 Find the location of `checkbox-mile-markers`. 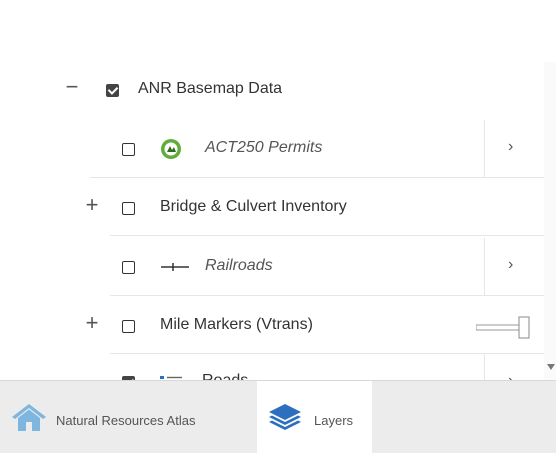

checkbox-mile-markers is located at coordinates (128, 326).